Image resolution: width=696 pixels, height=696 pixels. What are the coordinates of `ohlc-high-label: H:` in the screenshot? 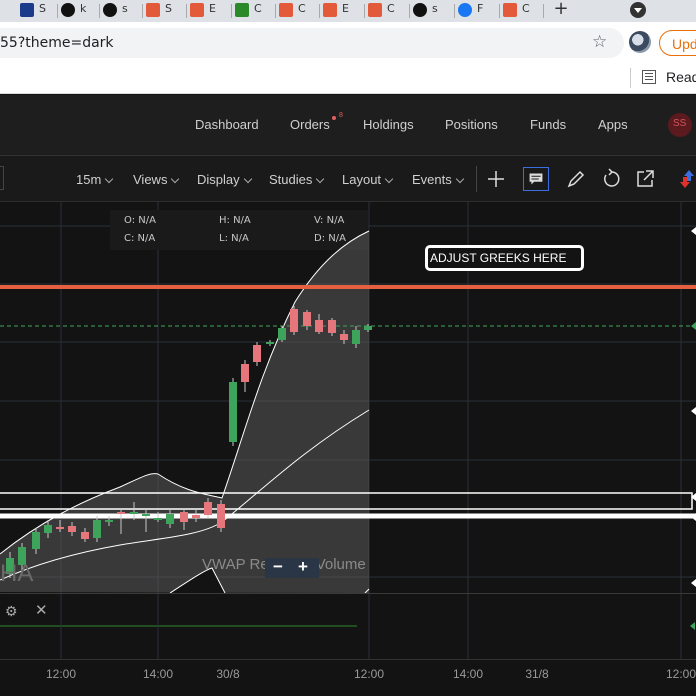 It's located at (224, 220).